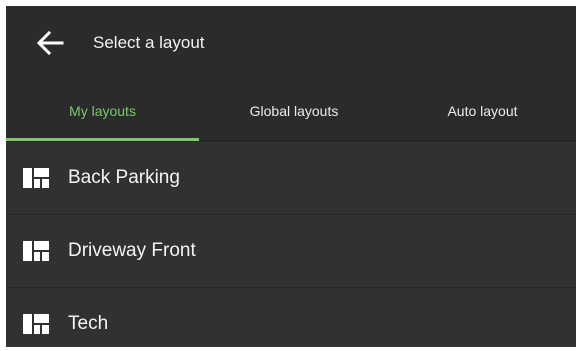  I want to click on layout-item-label: Tech, so click(88, 323).